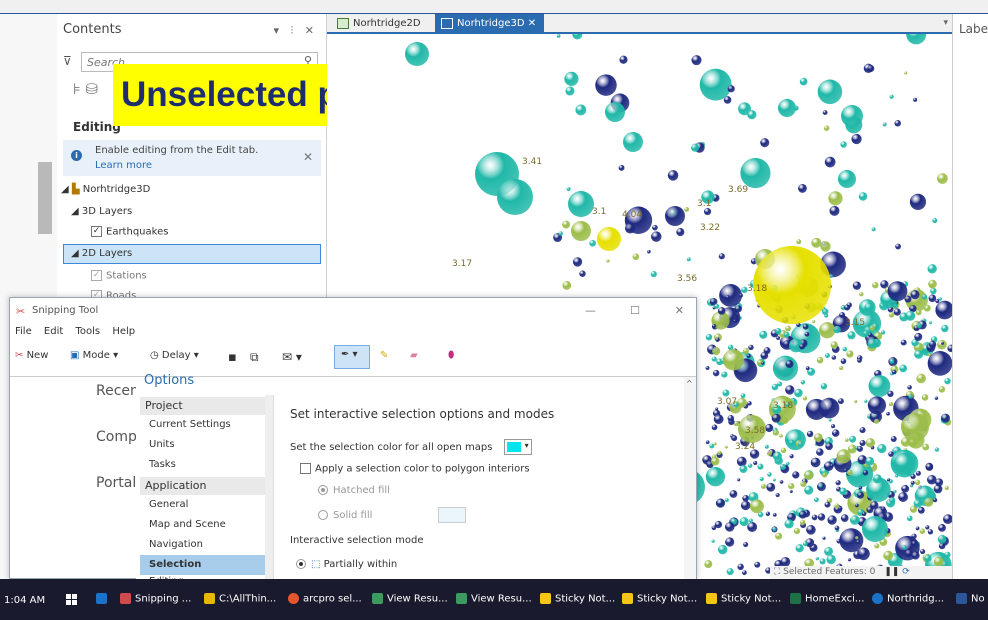 This screenshot has width=988, height=620. I want to click on selection-color-picker: ▾, so click(517, 447).